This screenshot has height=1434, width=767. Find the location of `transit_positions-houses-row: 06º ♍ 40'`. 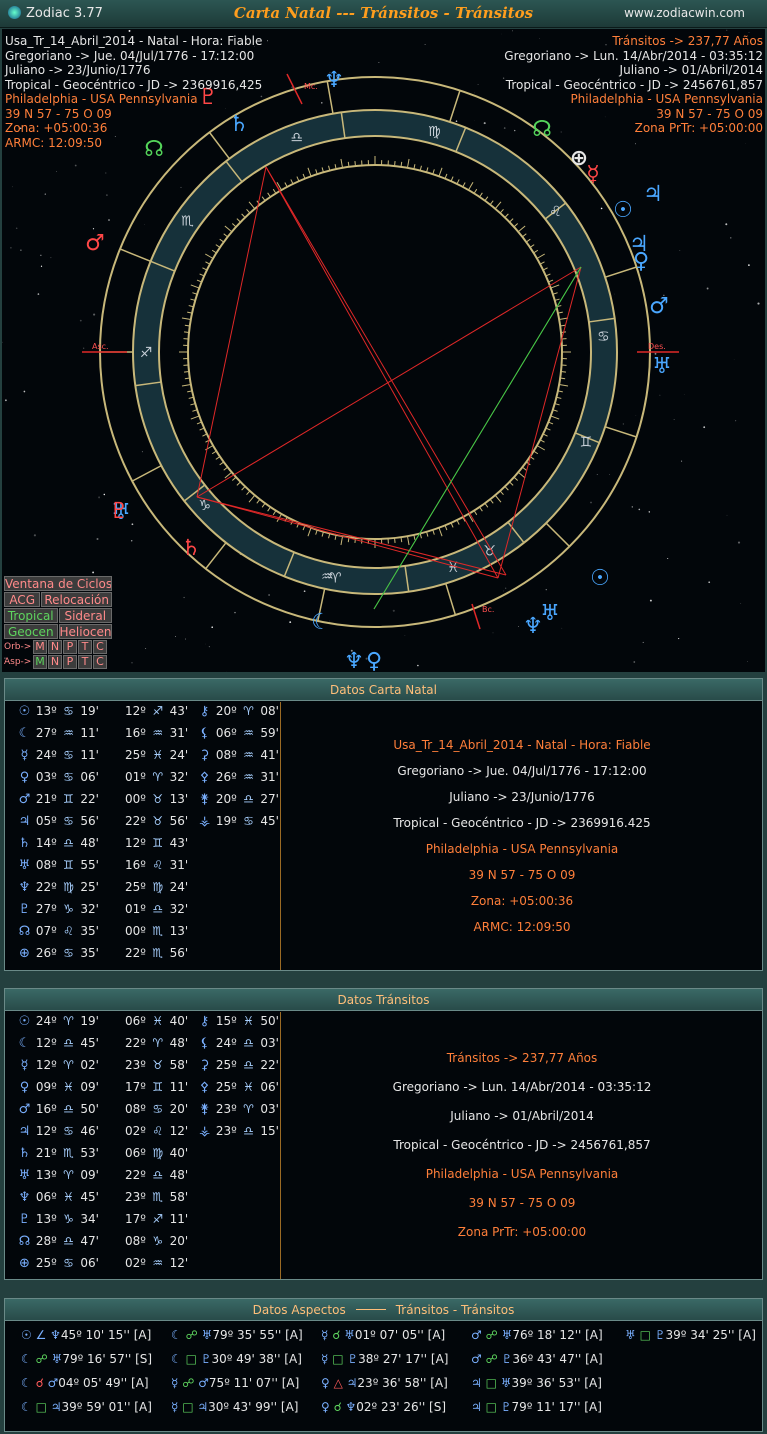

transit_positions-houses-row: 06º ♍ 40' is located at coordinates (156, 1157).